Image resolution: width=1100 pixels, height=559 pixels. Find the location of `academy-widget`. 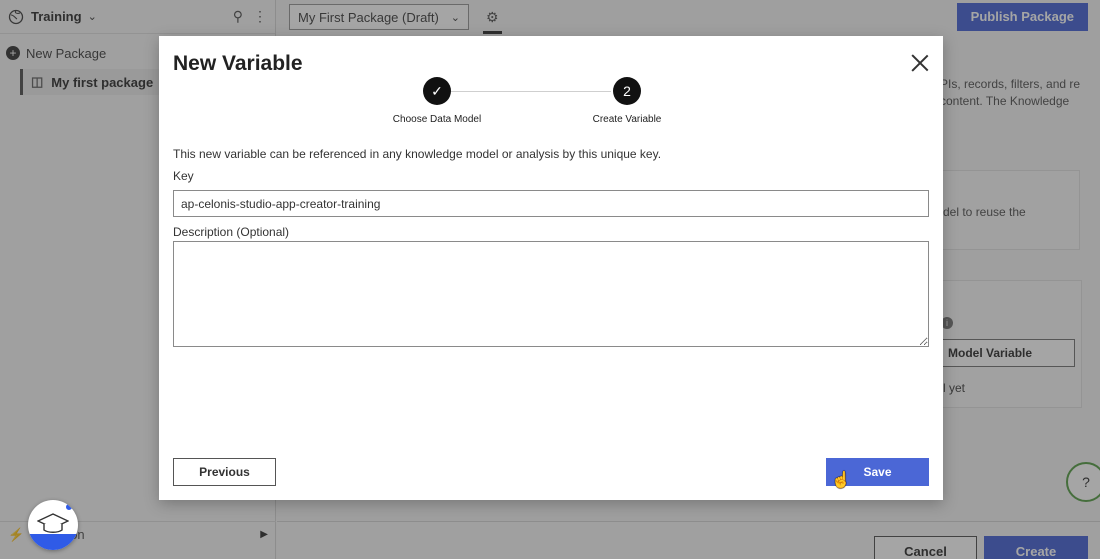

academy-widget is located at coordinates (53, 525).